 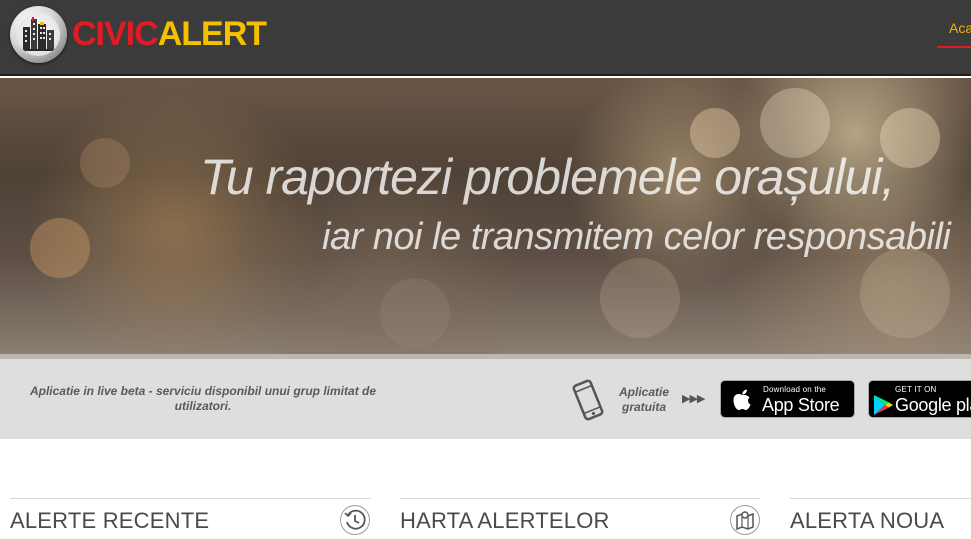 I want to click on smartphone-icon, so click(x=588, y=400).